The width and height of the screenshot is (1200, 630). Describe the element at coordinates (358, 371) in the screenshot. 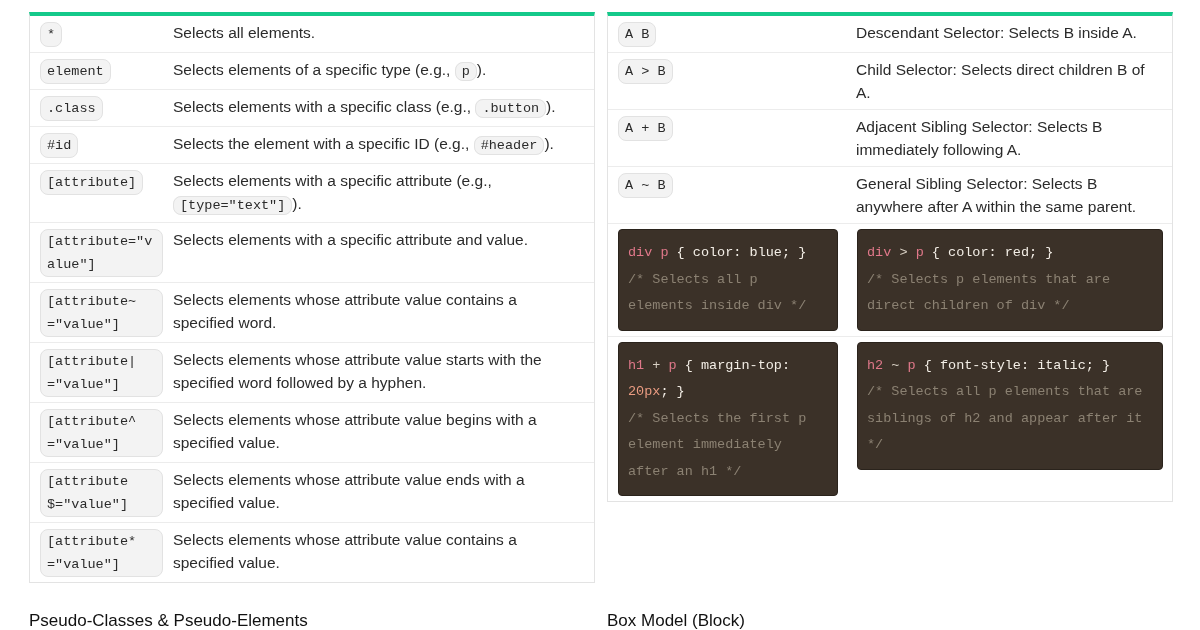

I see `description-text: Selects elements whose attribute value starts with the specified word followed by a hyphen.` at that location.